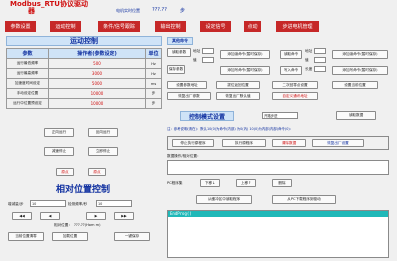  I want to click on right-arrow-icon: ▶, so click(96, 216).